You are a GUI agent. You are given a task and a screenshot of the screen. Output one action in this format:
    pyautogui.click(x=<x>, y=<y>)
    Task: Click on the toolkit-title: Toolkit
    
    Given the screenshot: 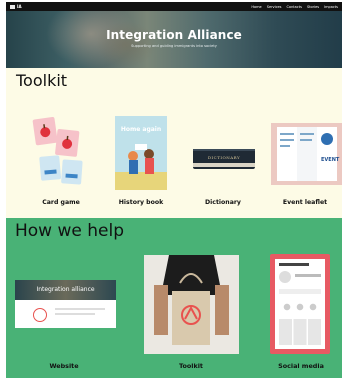 What is the action you would take?
    pyautogui.click(x=42, y=80)
    